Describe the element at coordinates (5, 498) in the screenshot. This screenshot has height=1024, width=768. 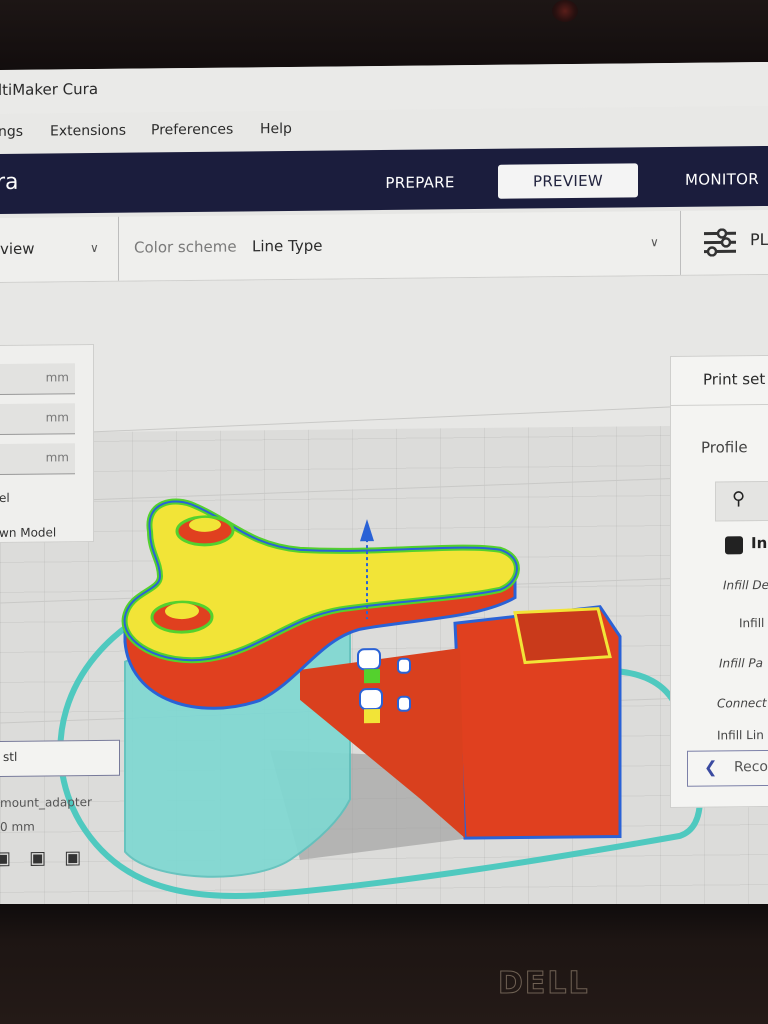
I see `option-select-model: el` at that location.